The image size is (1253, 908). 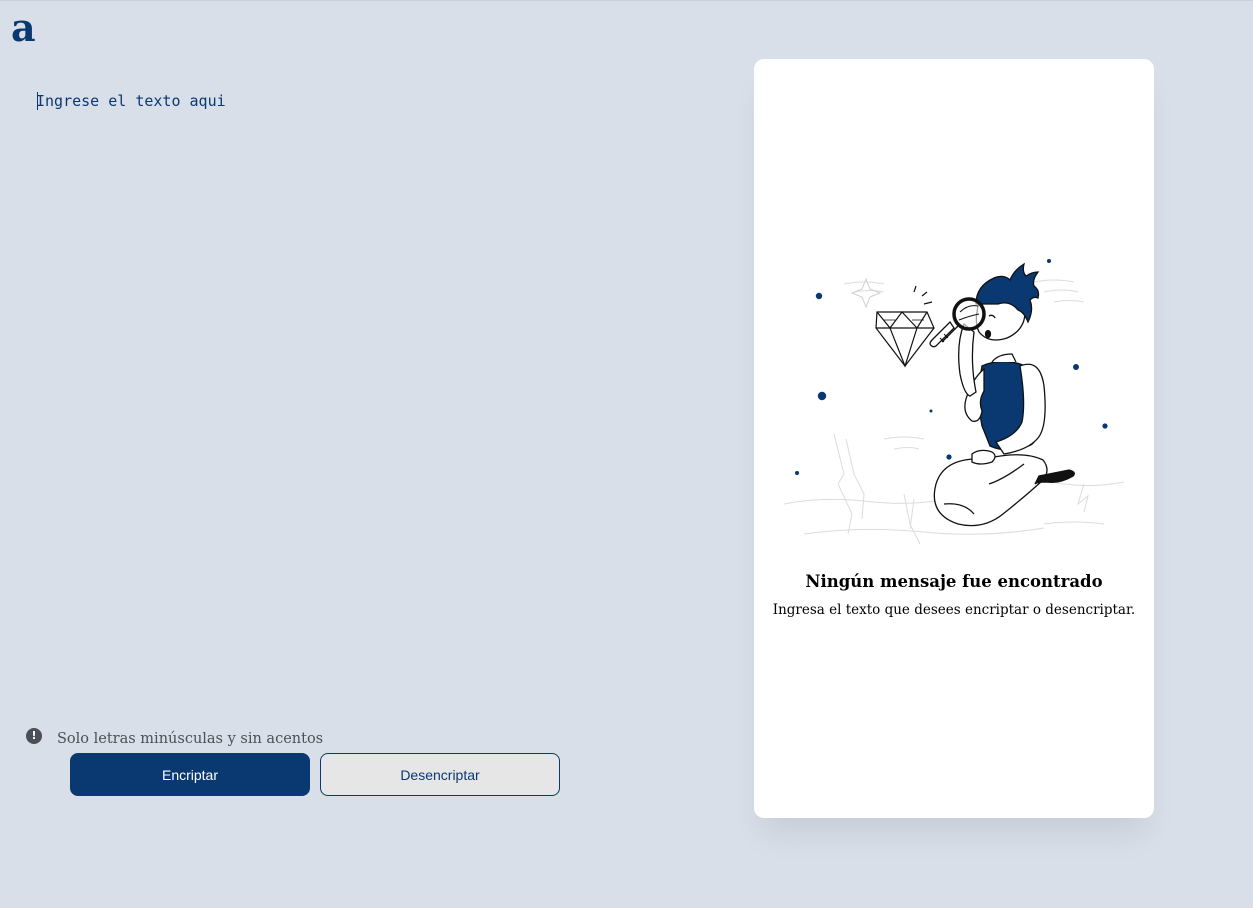 What do you see at coordinates (23, 28) in the screenshot?
I see `logo: a` at bounding box center [23, 28].